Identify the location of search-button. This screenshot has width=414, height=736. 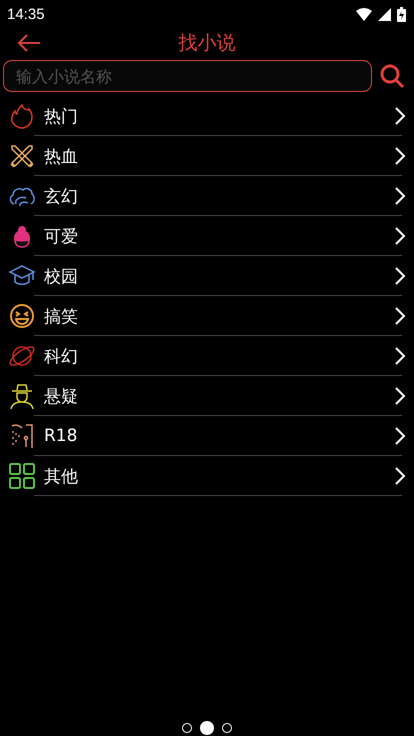
(392, 76).